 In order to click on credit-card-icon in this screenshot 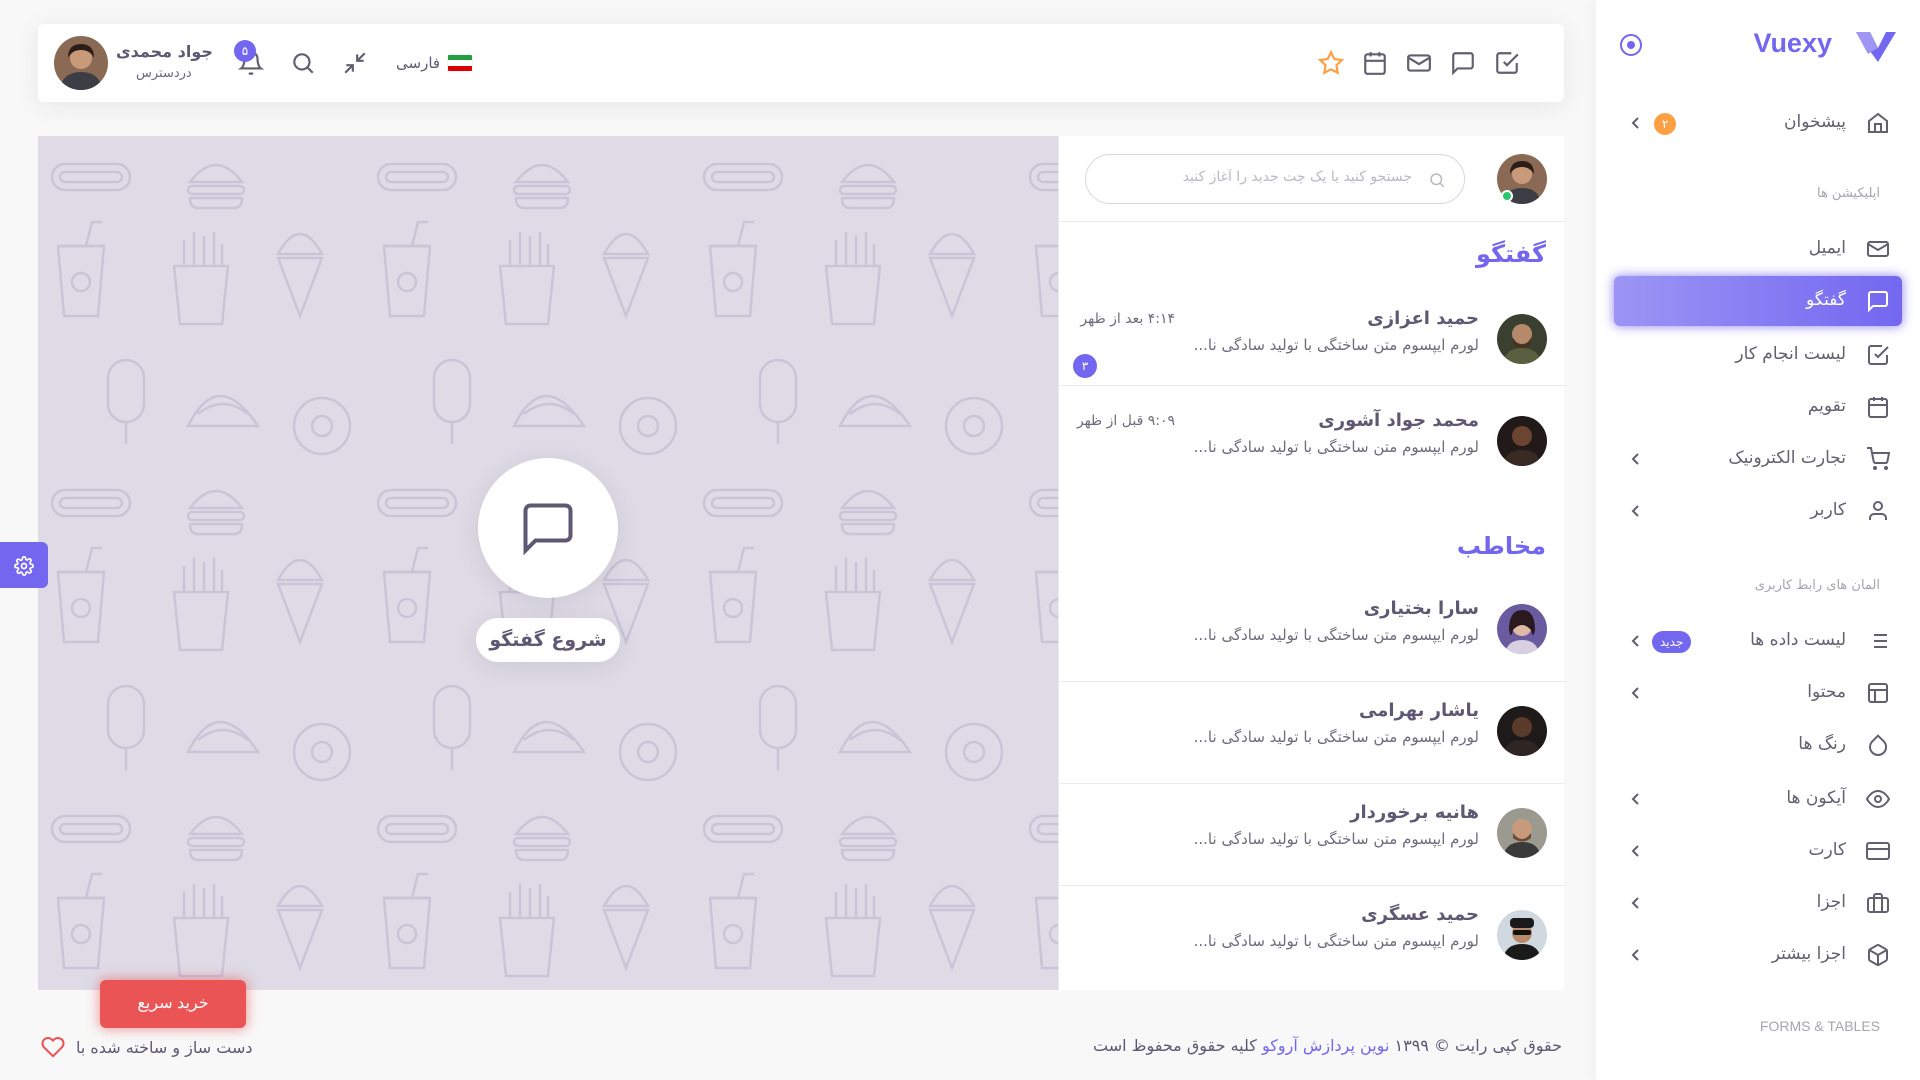, I will do `click(1878, 851)`.